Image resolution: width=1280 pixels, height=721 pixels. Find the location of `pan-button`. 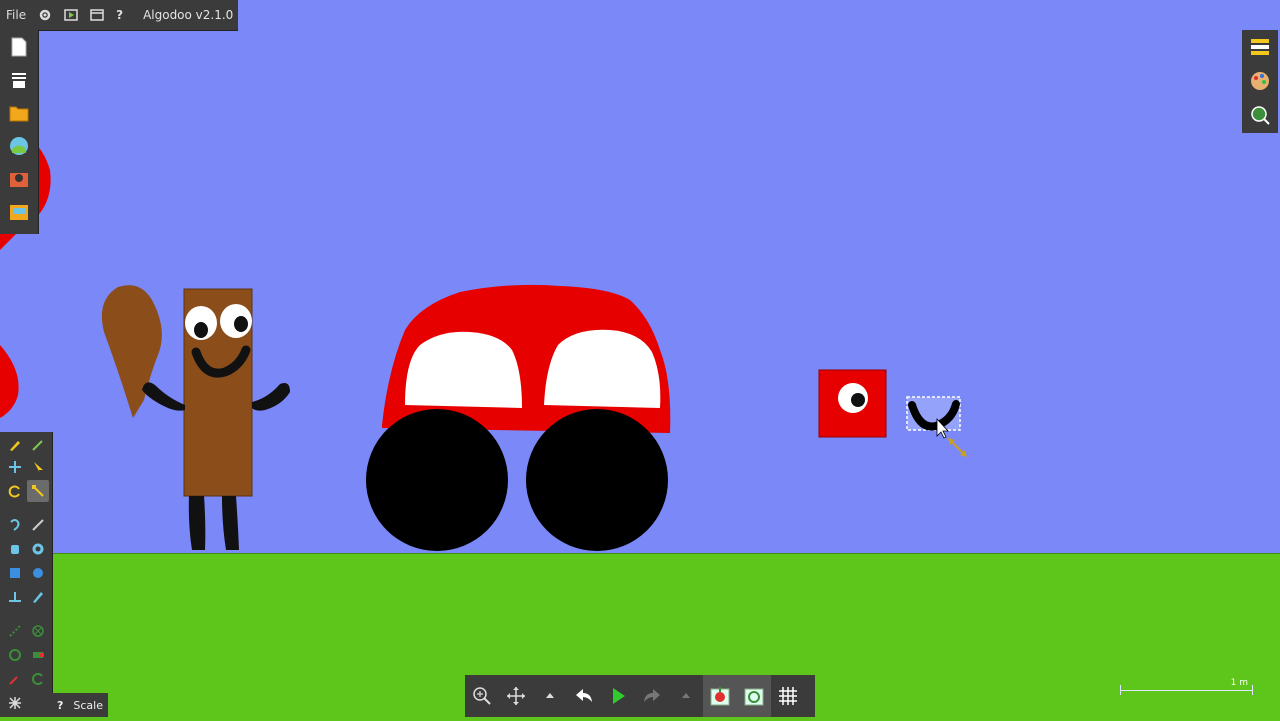

pan-button is located at coordinates (516, 696).